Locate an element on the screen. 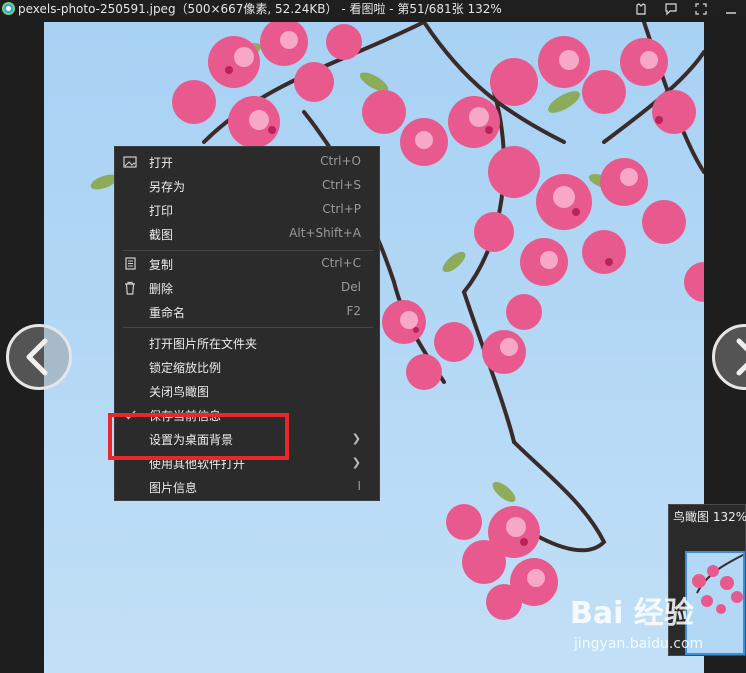  skin-icon is located at coordinates (641, 9).